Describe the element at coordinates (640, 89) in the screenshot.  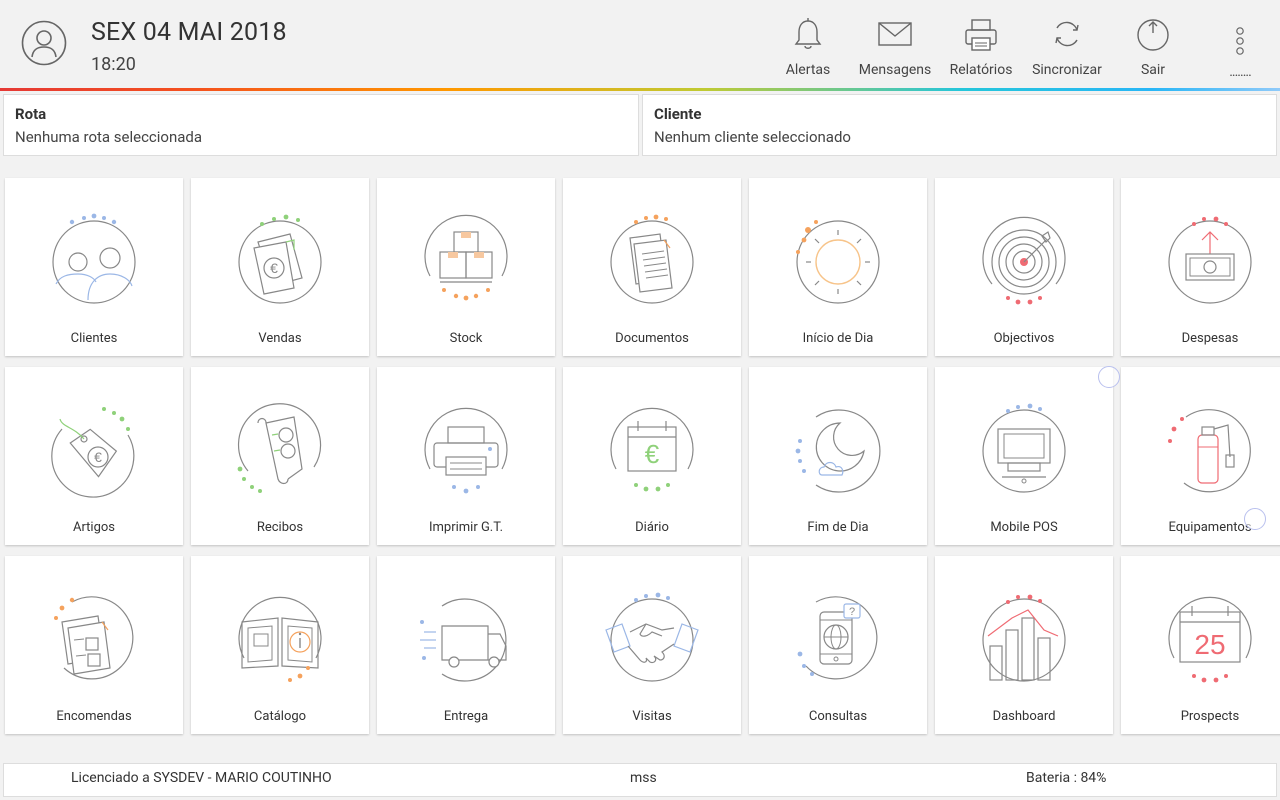
I see `header-gradient-divider` at that location.